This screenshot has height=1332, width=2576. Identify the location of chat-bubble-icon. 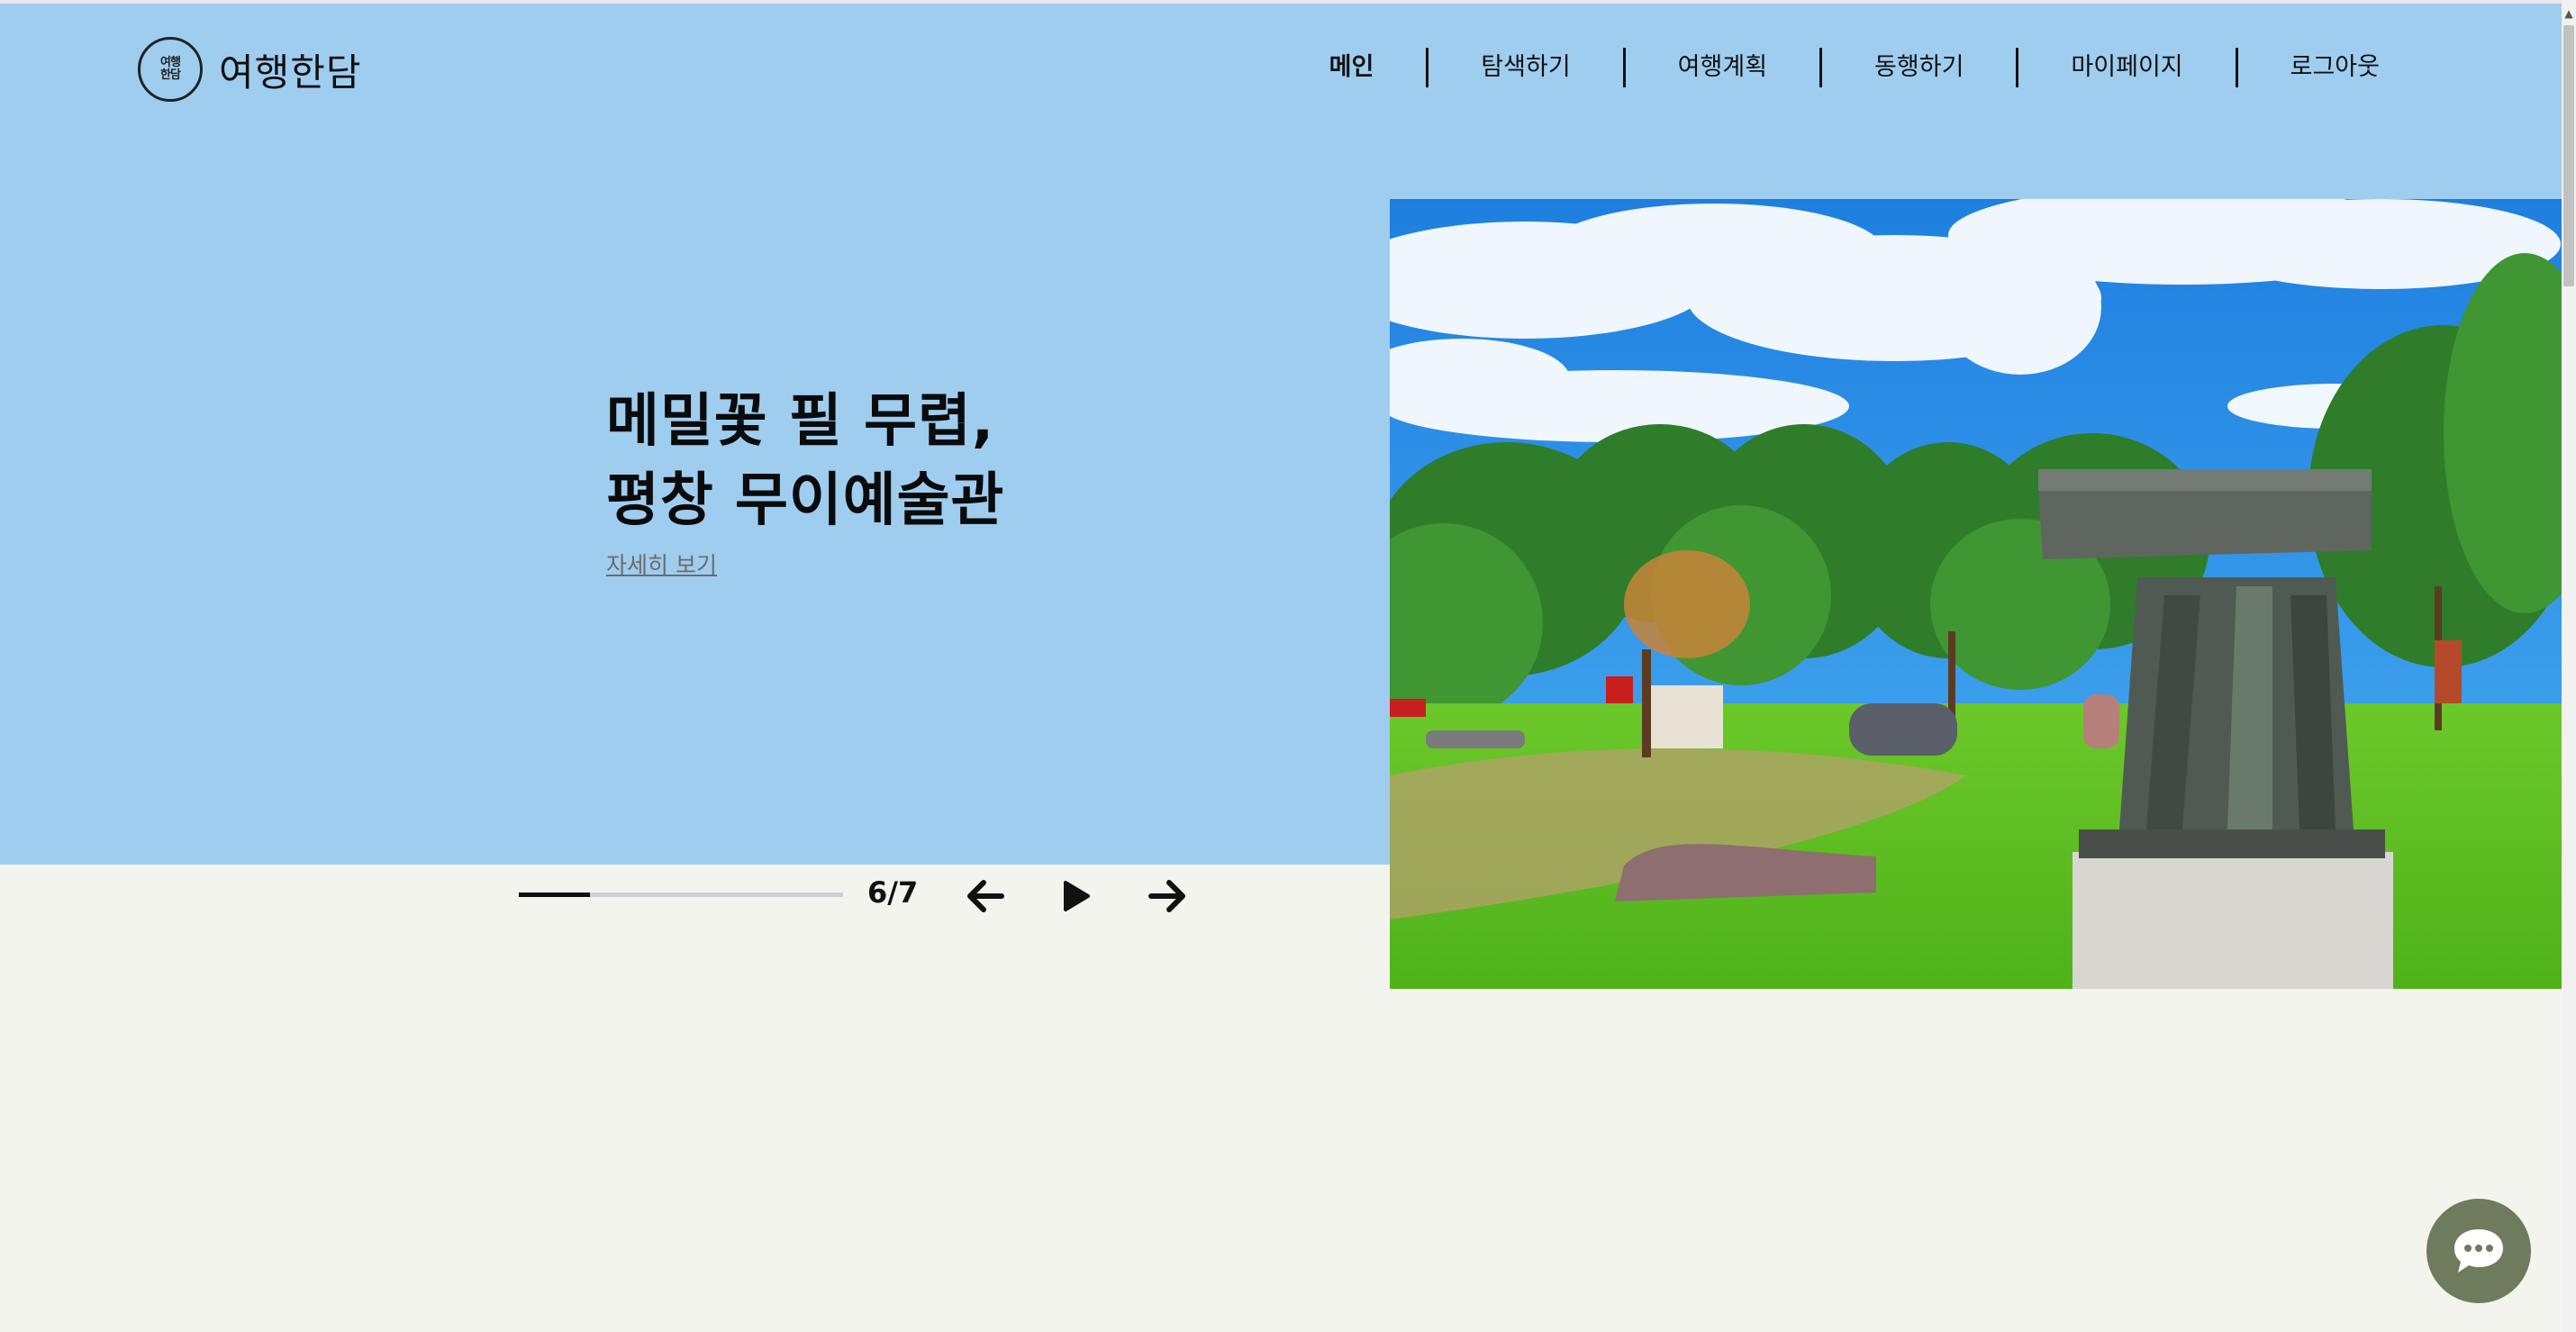
(2478, 1251).